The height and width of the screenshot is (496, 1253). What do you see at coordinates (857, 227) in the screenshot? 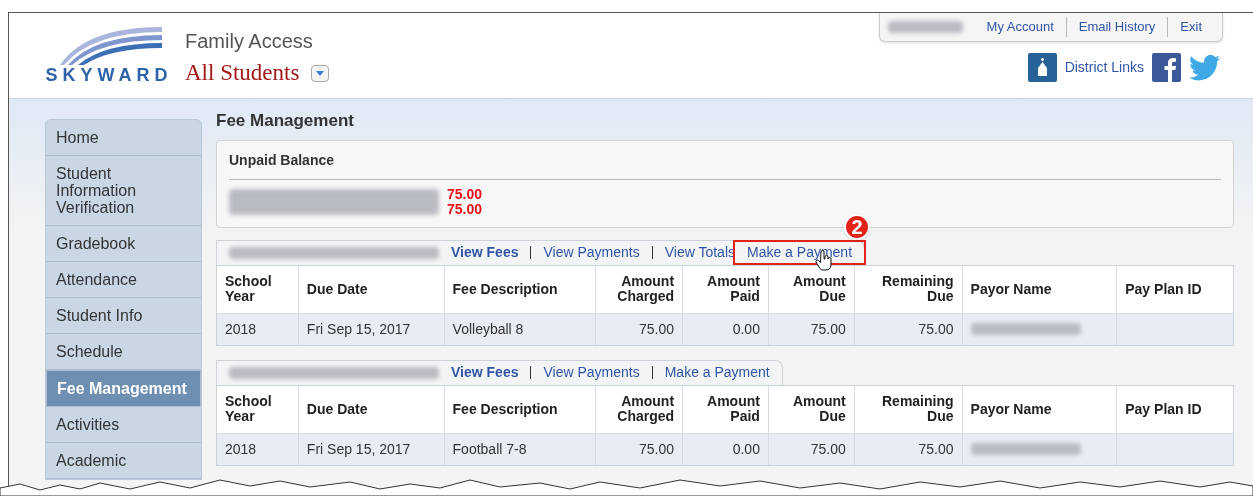
I see `step-badge: 2` at bounding box center [857, 227].